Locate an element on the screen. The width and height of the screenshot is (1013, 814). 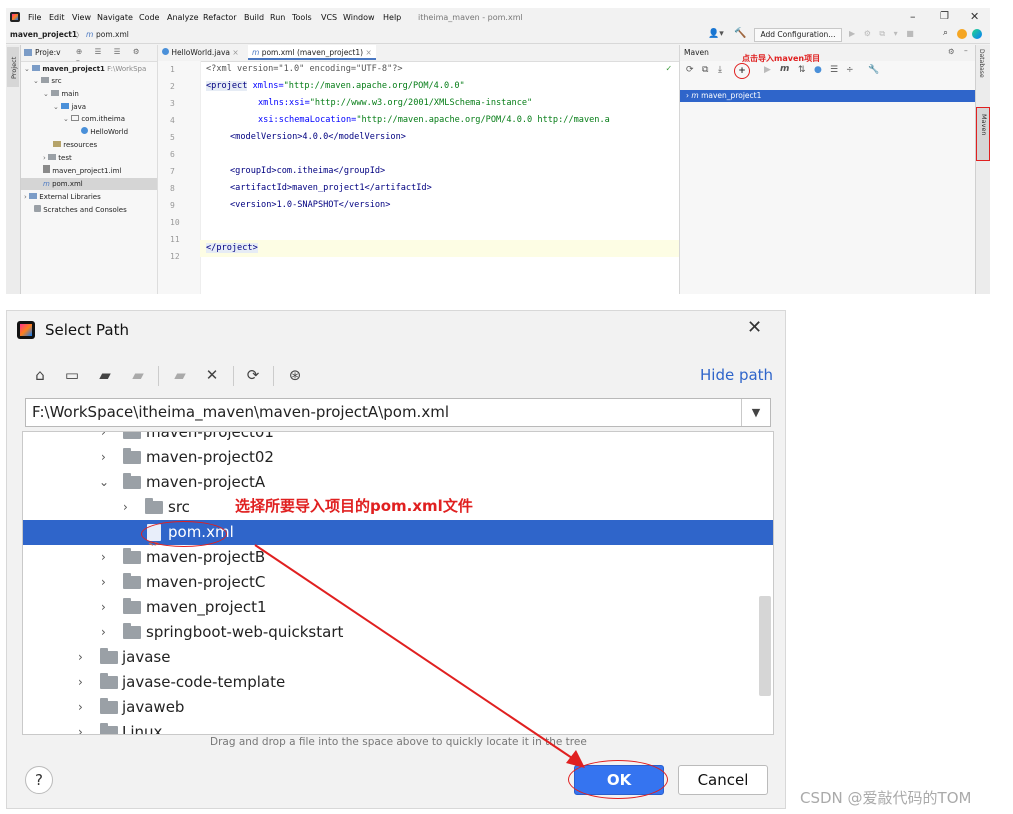
tab-pom: m pom.xml (maven_project1) × is located at coordinates (312, 52).